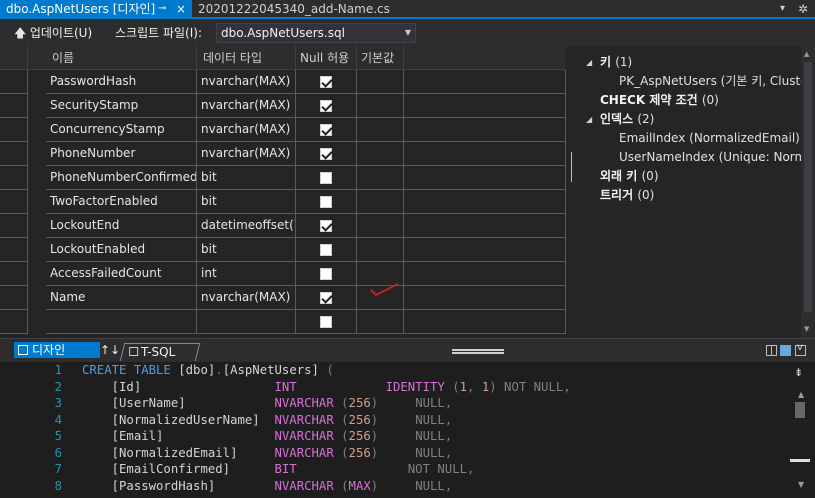  What do you see at coordinates (181, 9) in the screenshot?
I see `close-icon: ×` at bounding box center [181, 9].